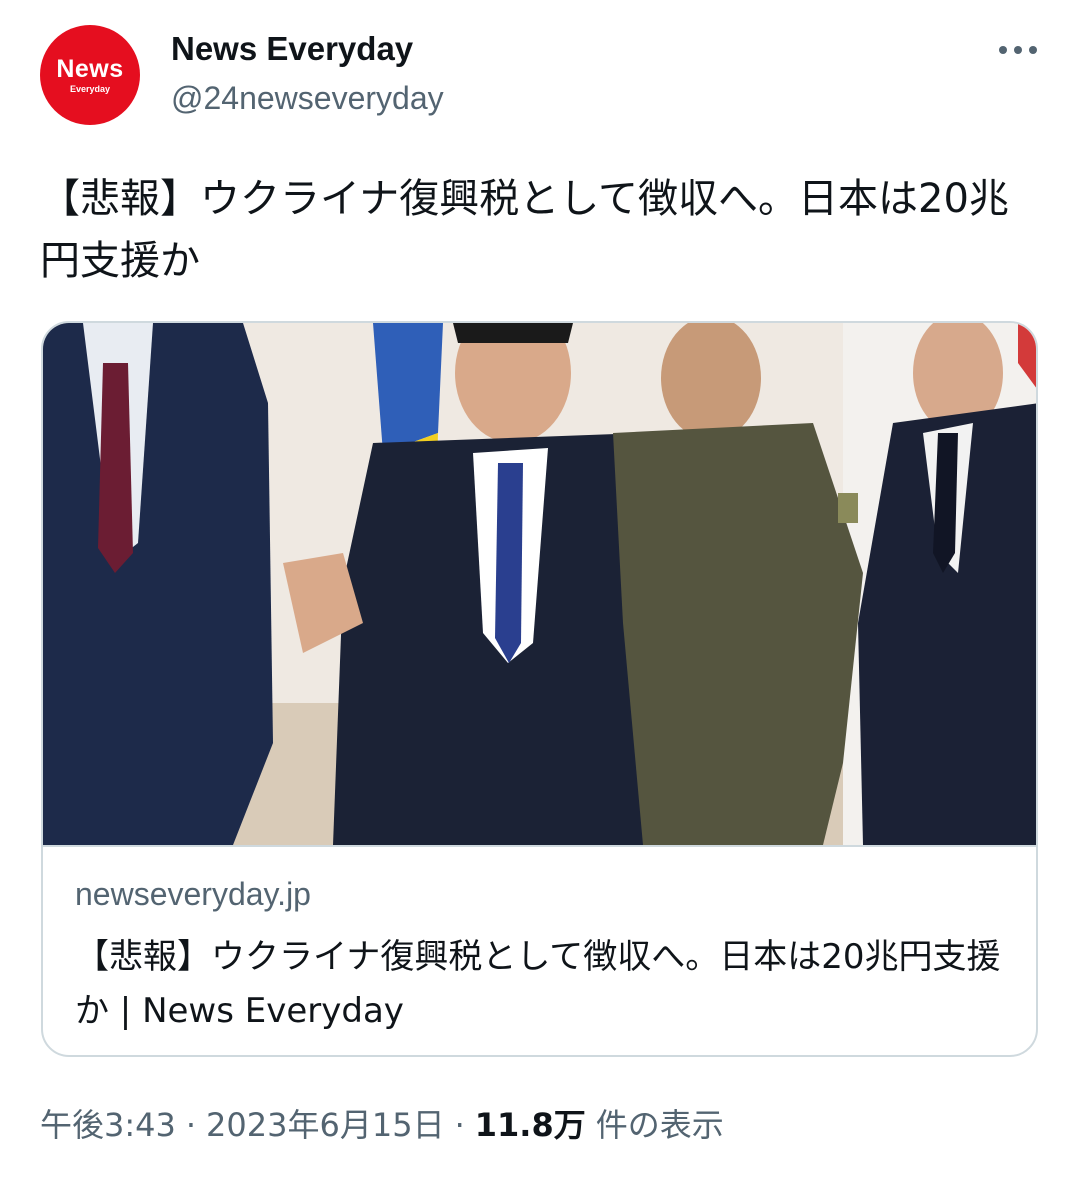  What do you see at coordinates (90, 89) in the screenshot?
I see `avatar-logo-subtext: Everyday` at bounding box center [90, 89].